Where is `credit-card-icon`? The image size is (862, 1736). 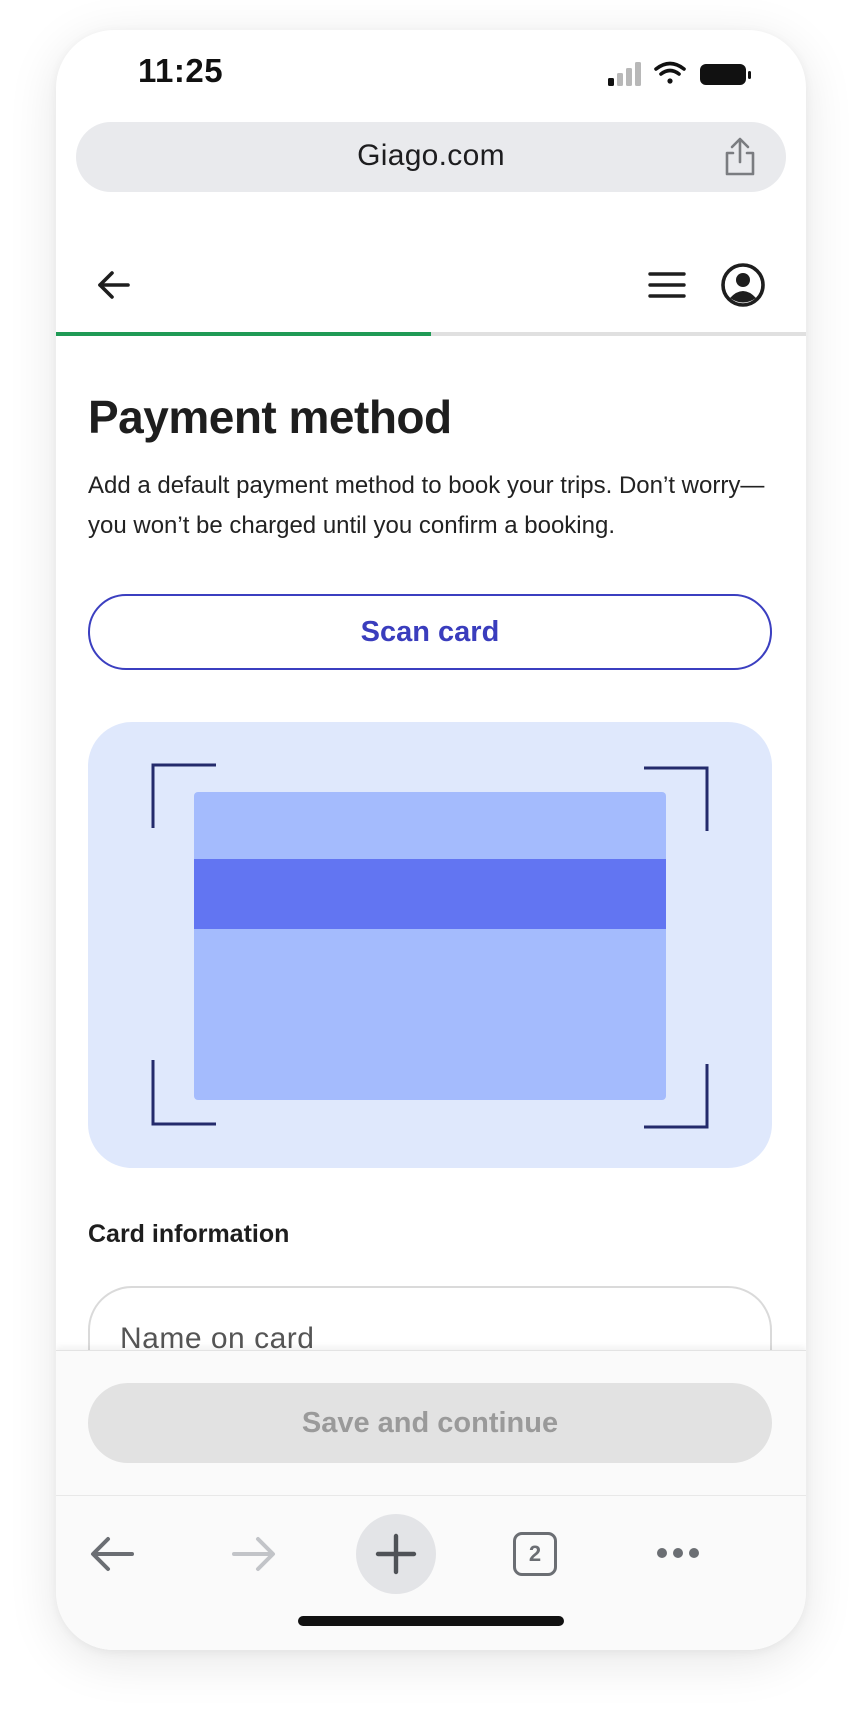 credit-card-icon is located at coordinates (430, 946).